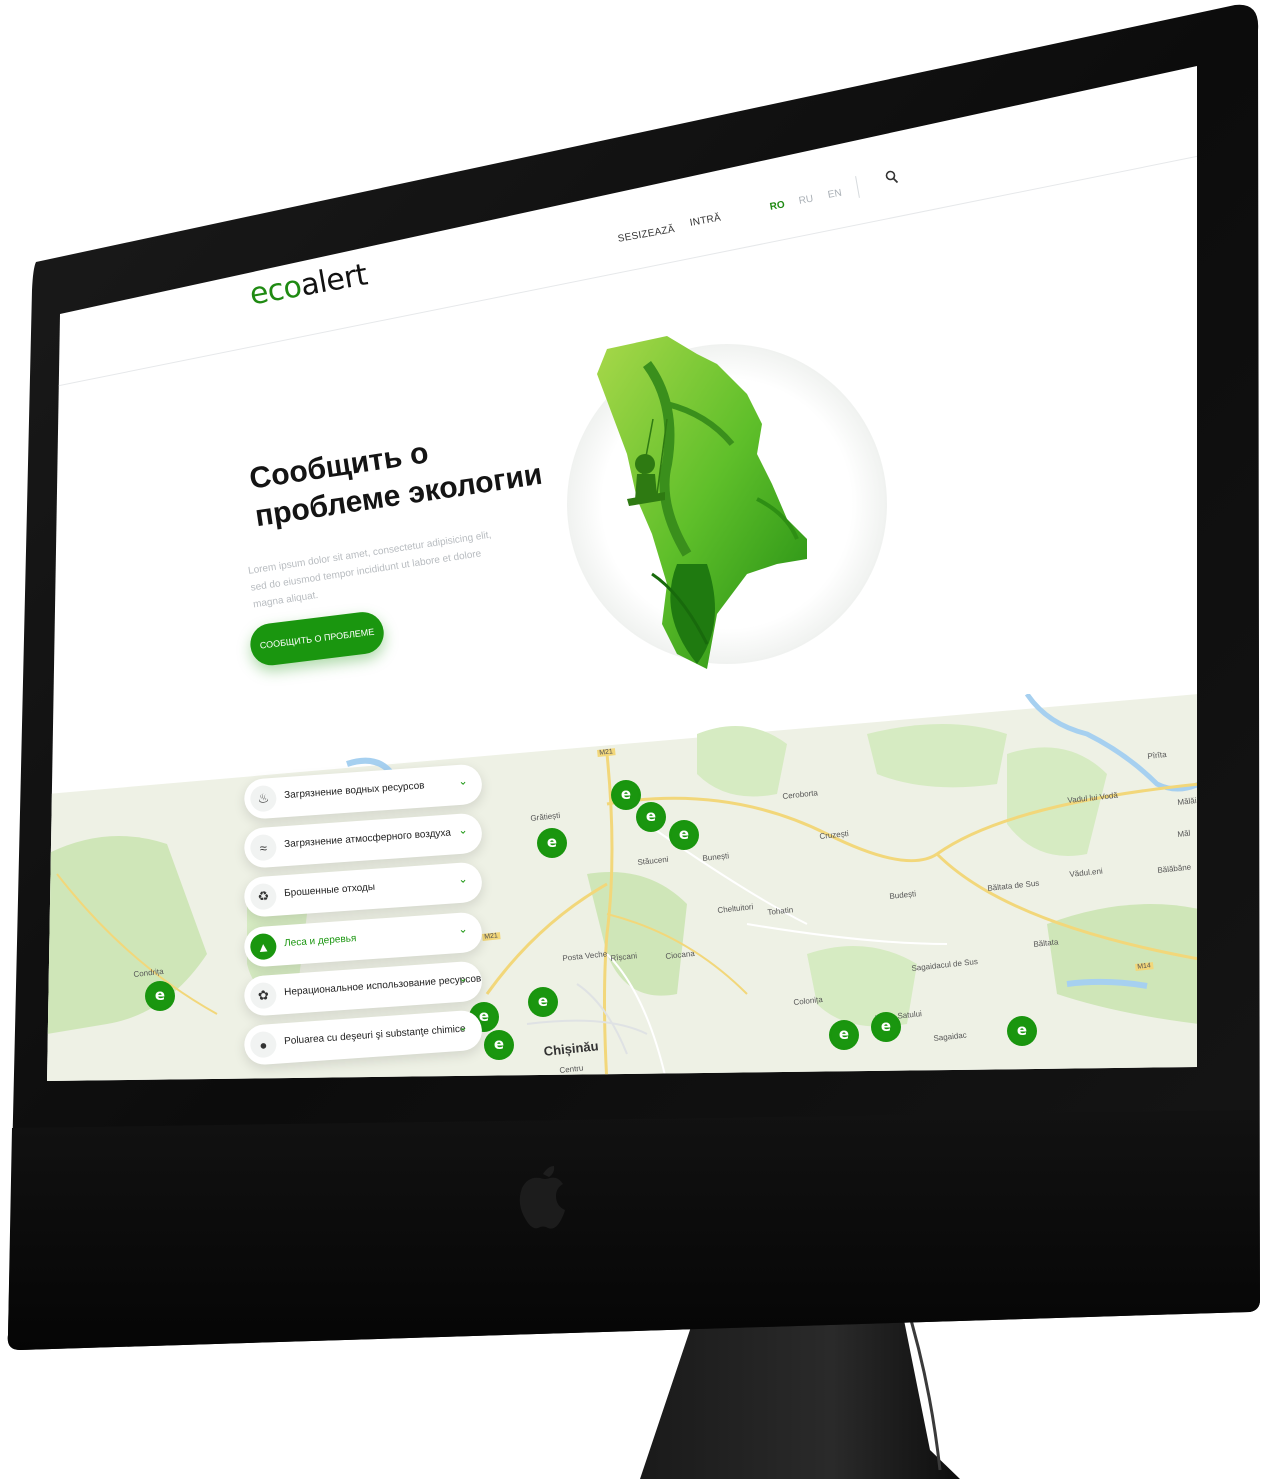 The width and height of the screenshot is (1272, 1479). I want to click on map-label: Măl, so click(1184, 833).